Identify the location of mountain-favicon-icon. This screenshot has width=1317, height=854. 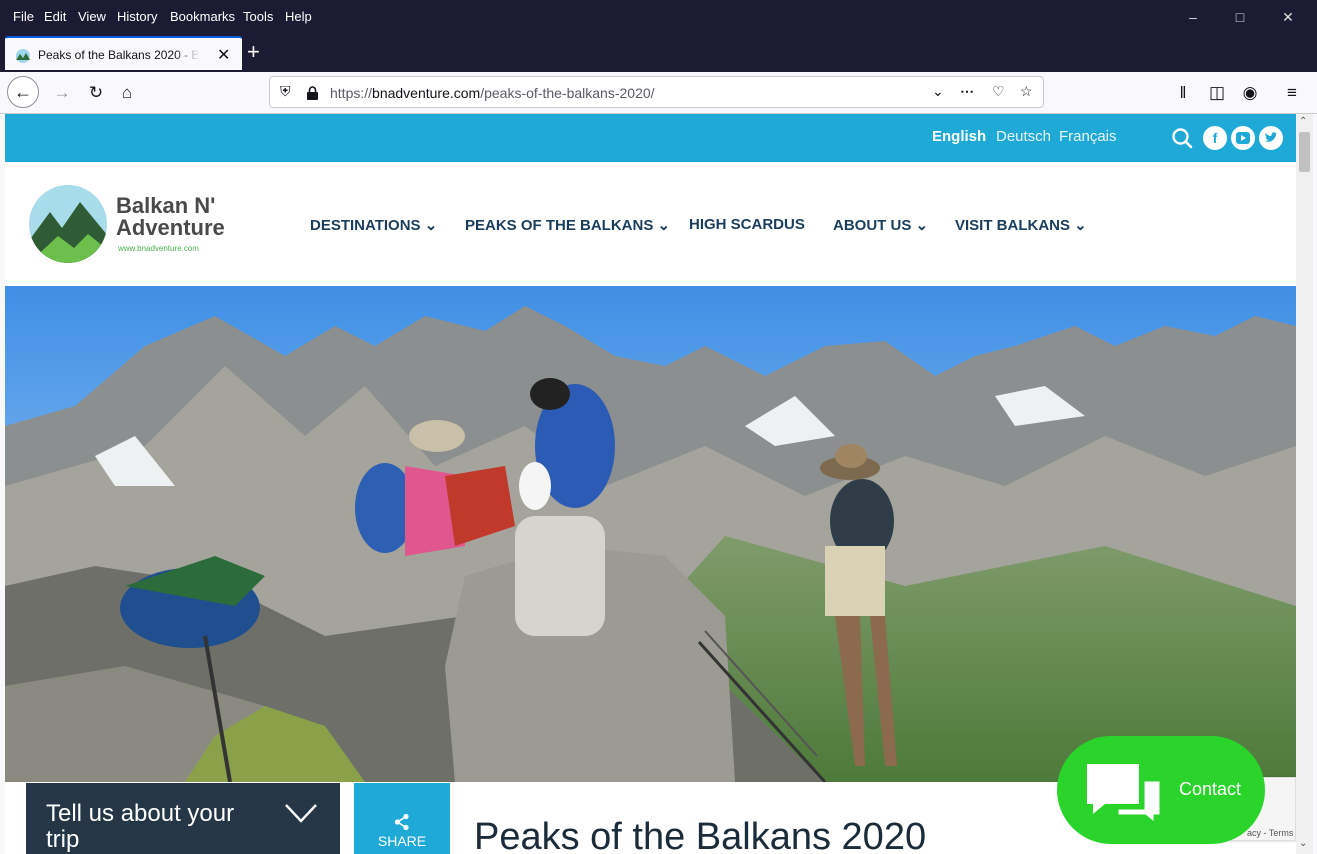
(23, 56).